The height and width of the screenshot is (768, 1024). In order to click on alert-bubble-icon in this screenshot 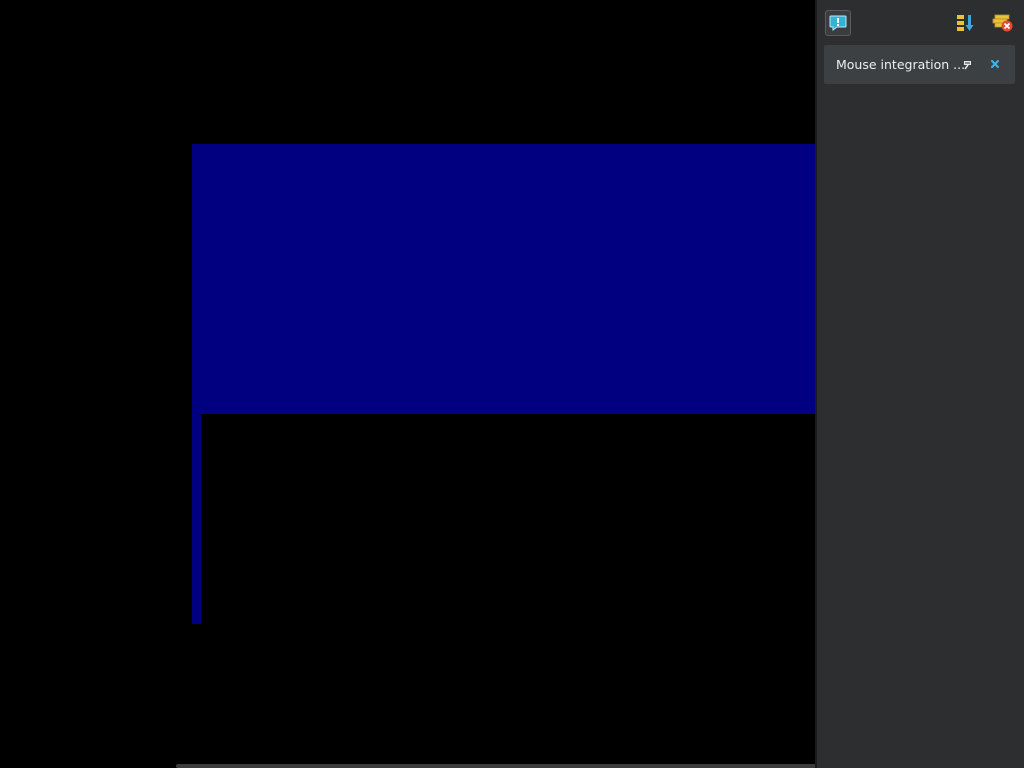, I will do `click(838, 23)`.